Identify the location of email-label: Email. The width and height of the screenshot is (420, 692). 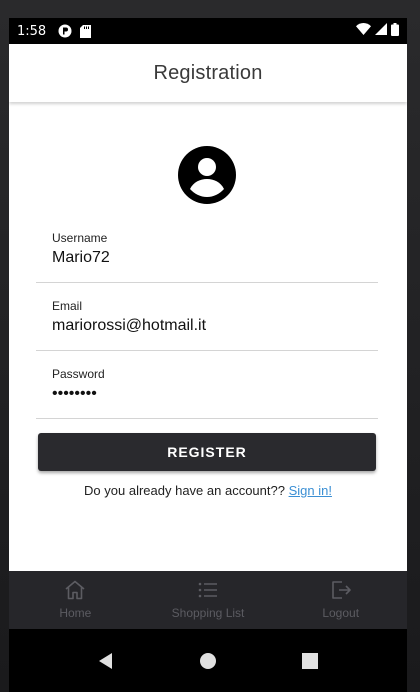
(67, 306).